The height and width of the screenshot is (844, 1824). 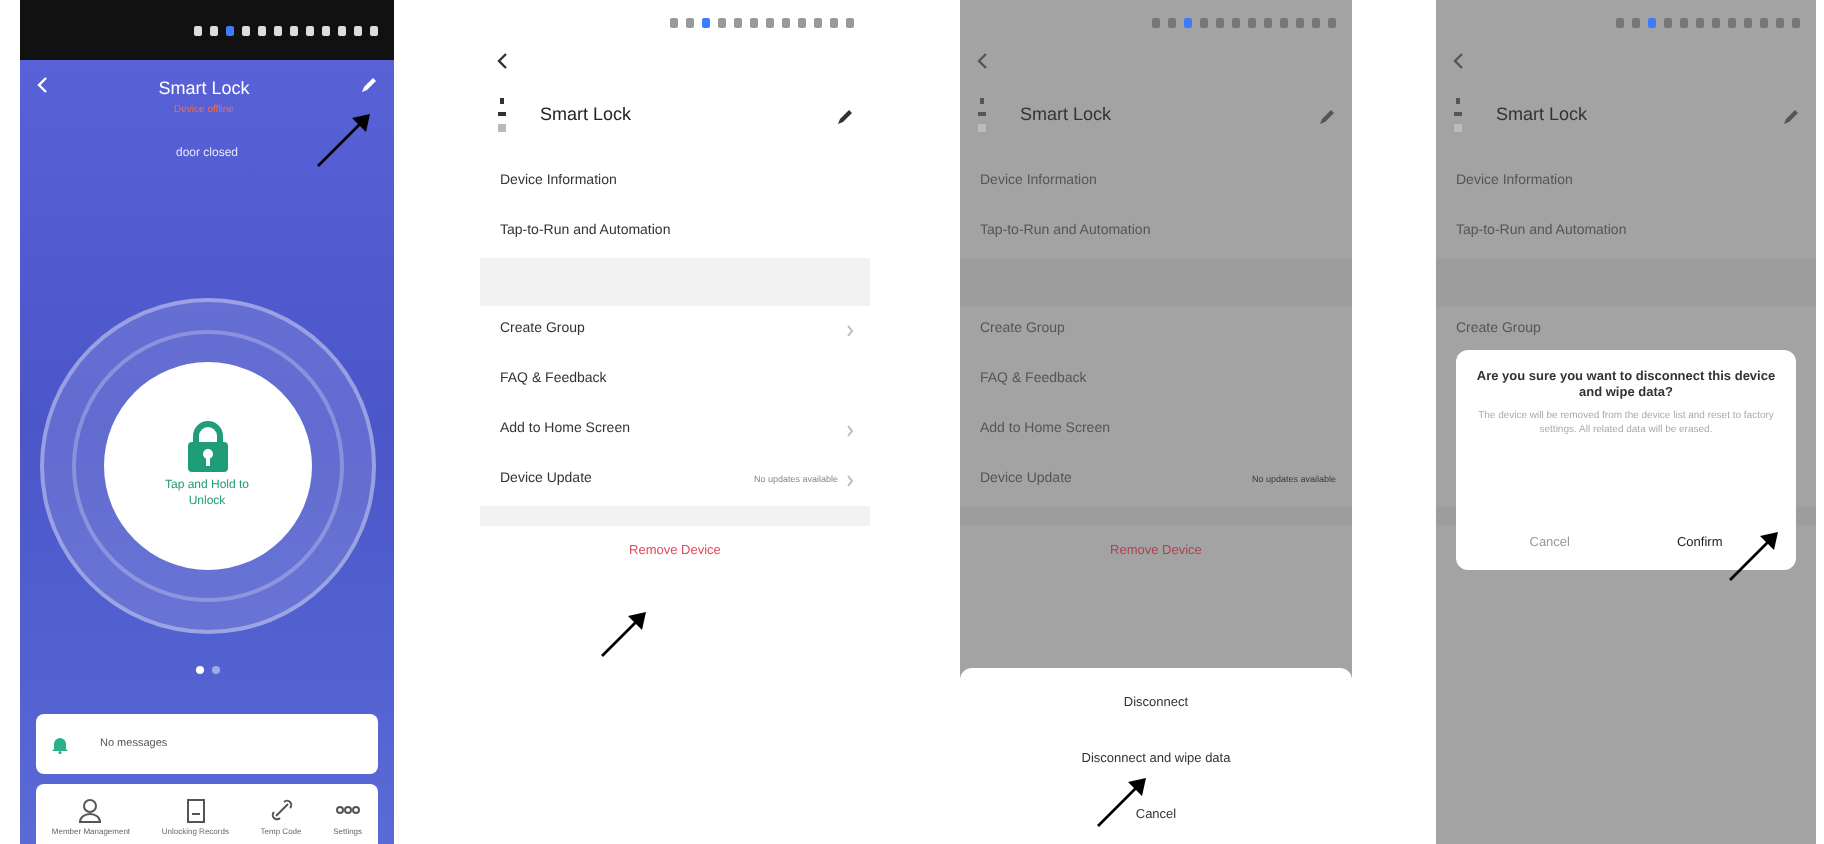 I want to click on person-icon, so click(x=90, y=810).